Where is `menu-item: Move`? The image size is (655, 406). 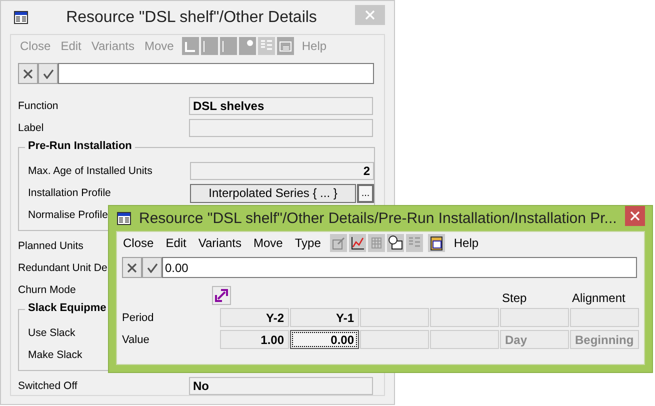
menu-item: Move is located at coordinates (268, 243).